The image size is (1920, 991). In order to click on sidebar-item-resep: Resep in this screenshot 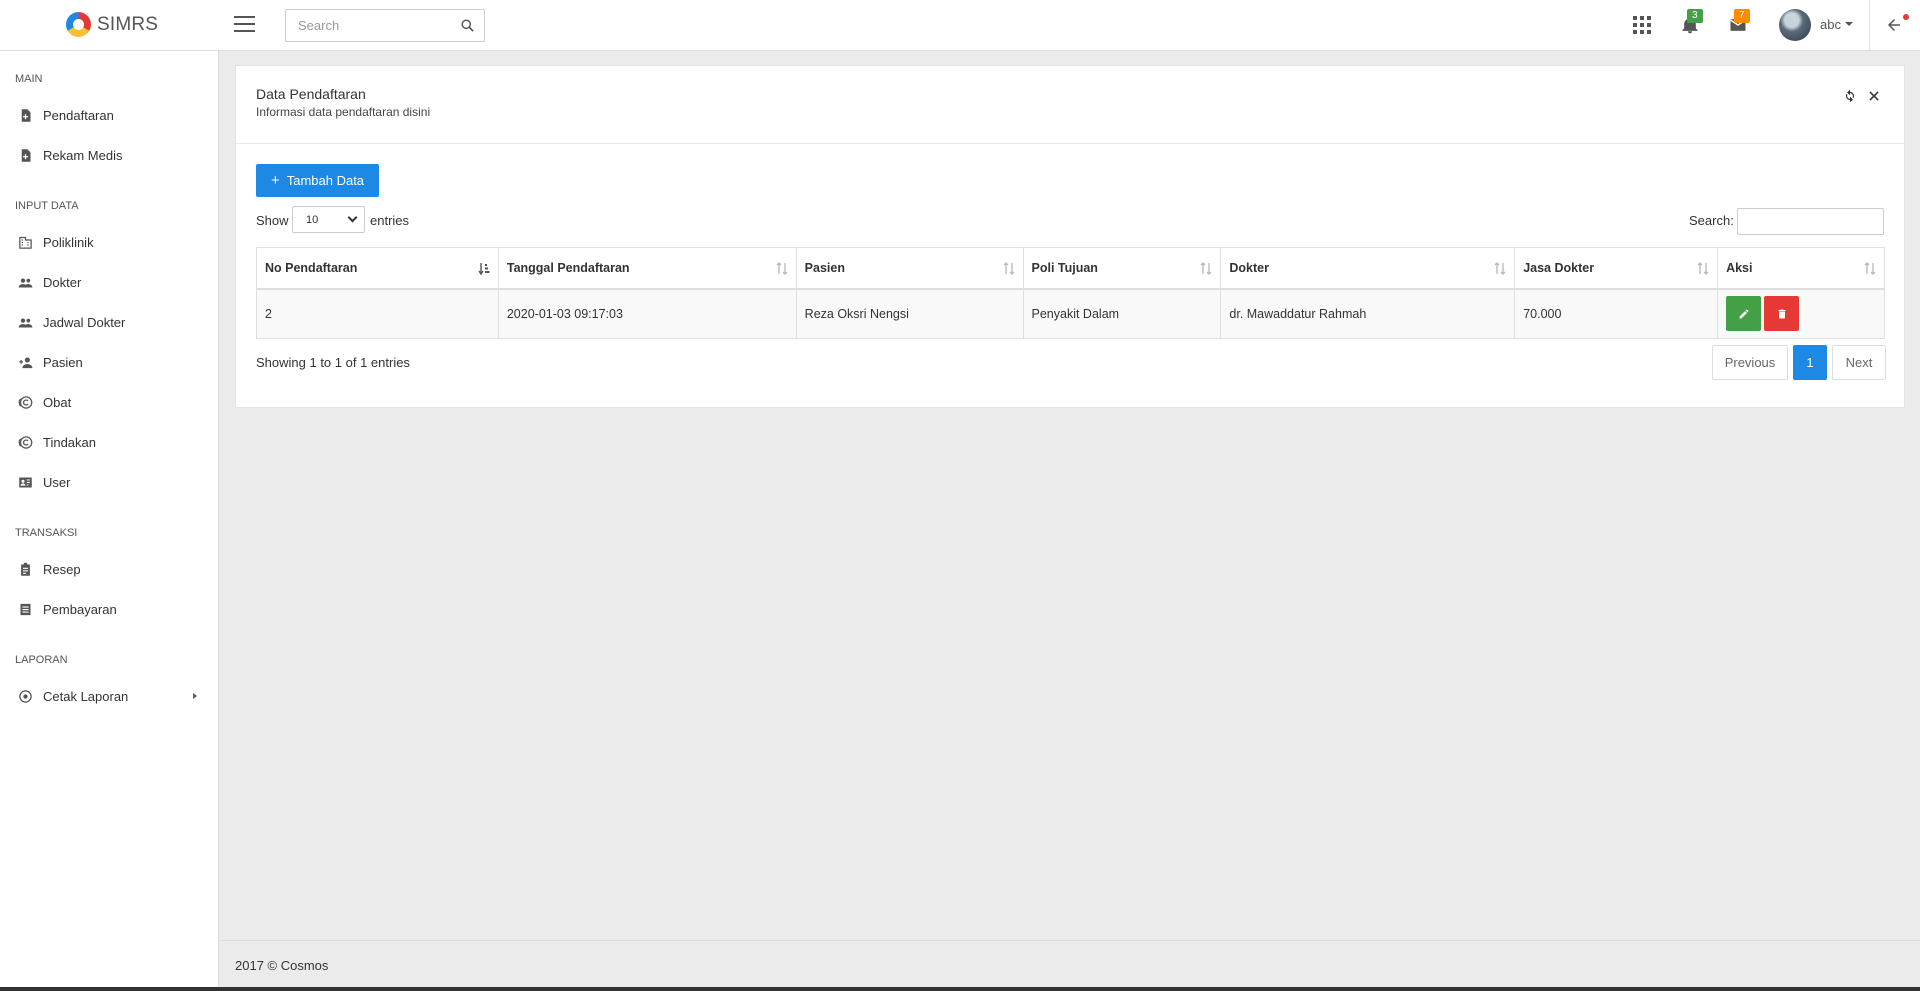, I will do `click(109, 569)`.